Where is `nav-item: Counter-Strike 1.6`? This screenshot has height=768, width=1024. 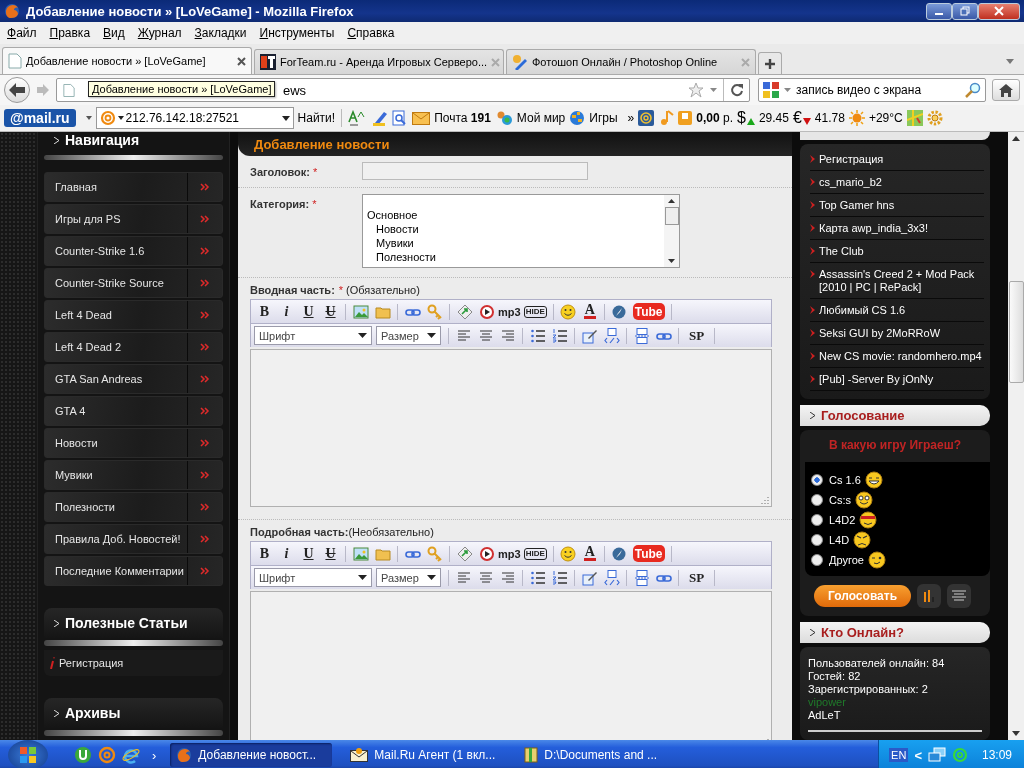 nav-item: Counter-Strike 1.6 is located at coordinates (133, 251).